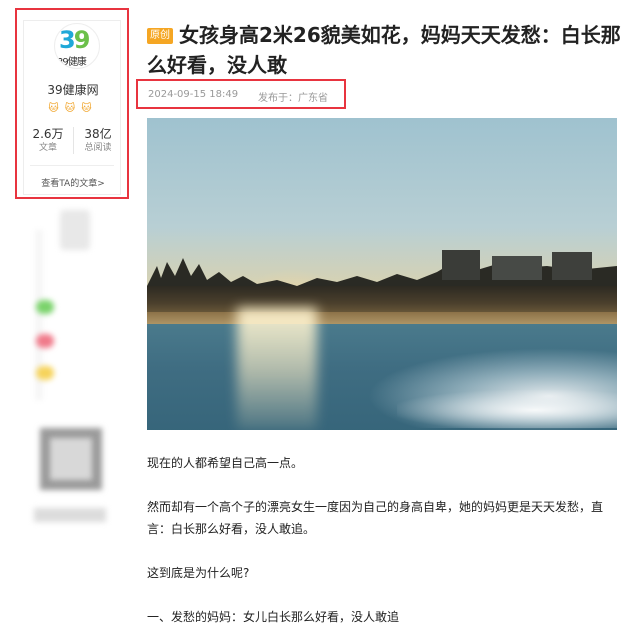  Describe the element at coordinates (98, 148) in the screenshot. I see `stat-reads-label: 总阅读` at that location.